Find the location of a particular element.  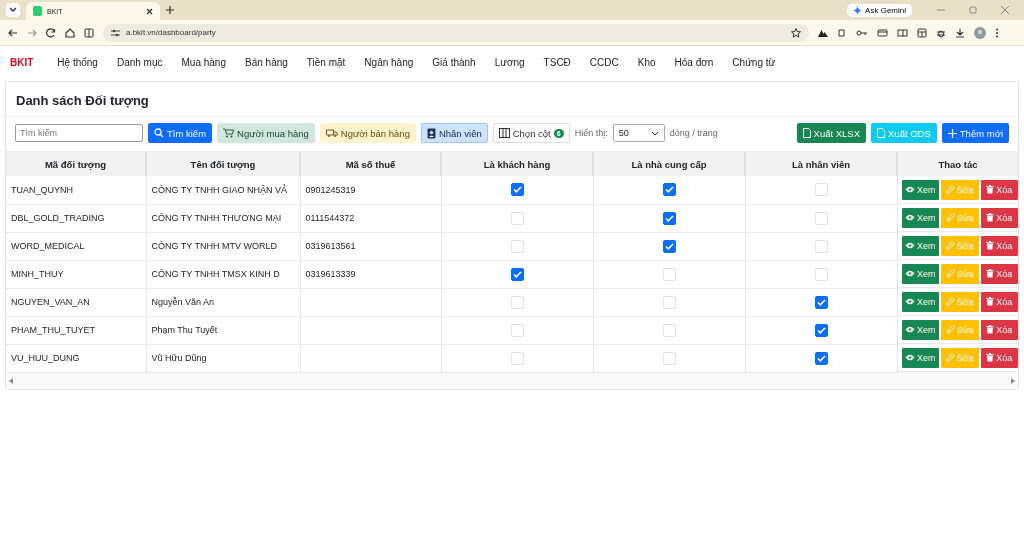

table-cell: CÔNG TY TNHH TMSX KINH D is located at coordinates (215, 274).